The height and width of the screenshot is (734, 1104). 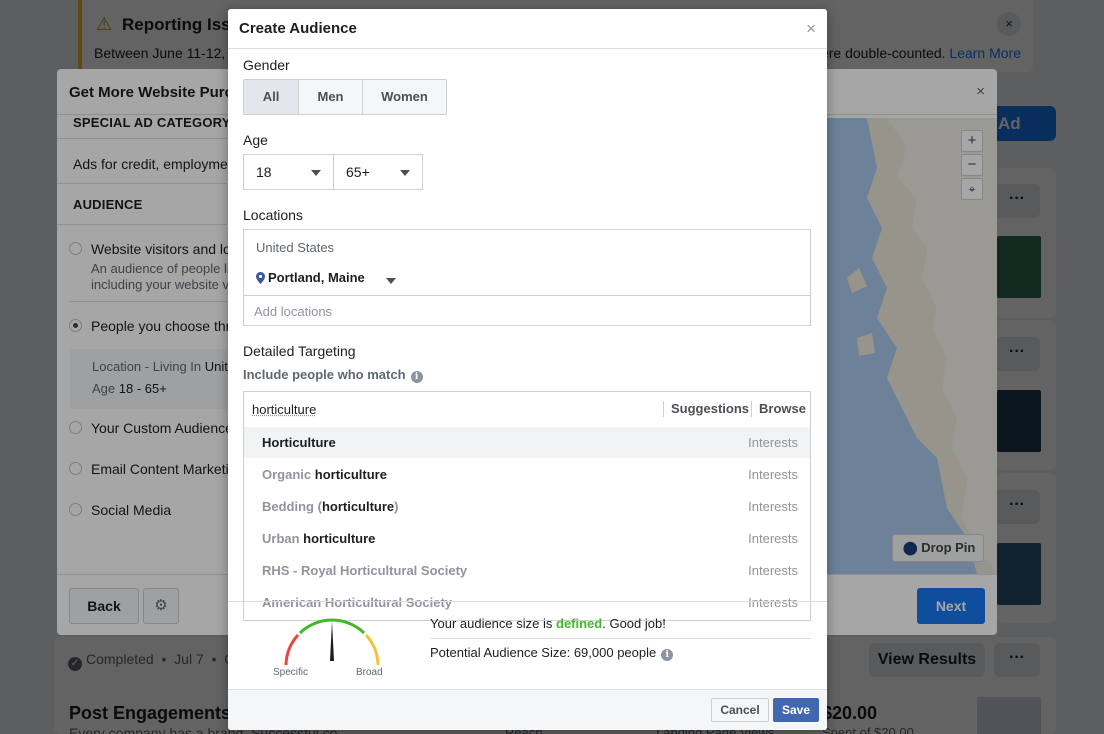 What do you see at coordinates (972, 189) in the screenshot?
I see `location-pin-icon: ⌖` at bounding box center [972, 189].